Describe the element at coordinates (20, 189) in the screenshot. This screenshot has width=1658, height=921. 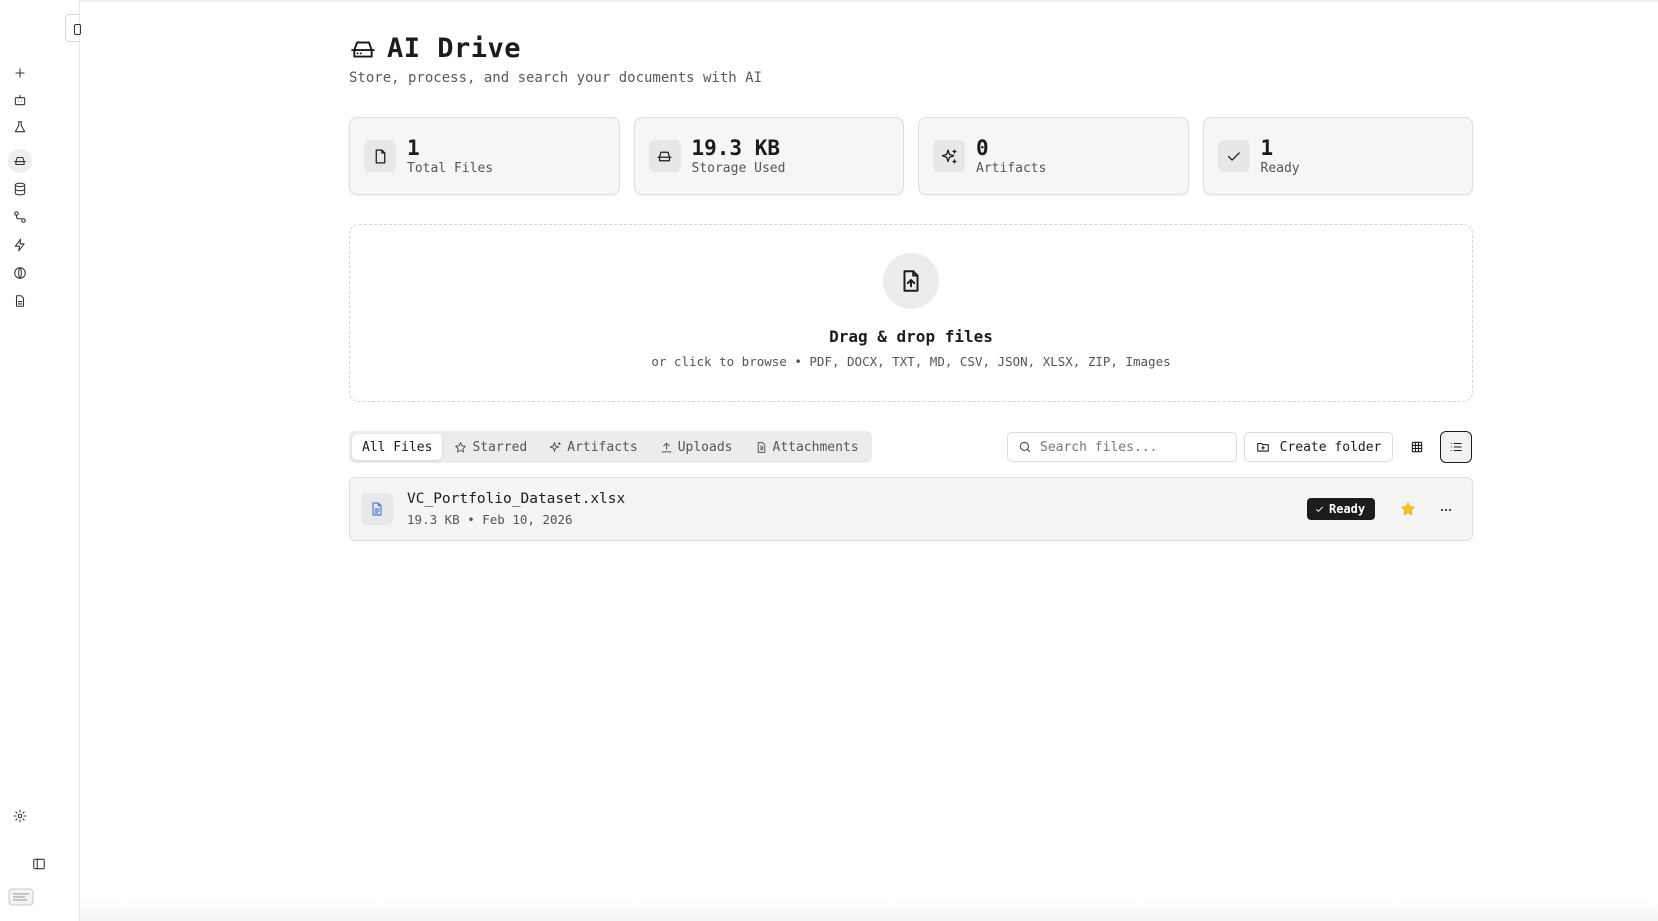
I see `database-icon` at that location.